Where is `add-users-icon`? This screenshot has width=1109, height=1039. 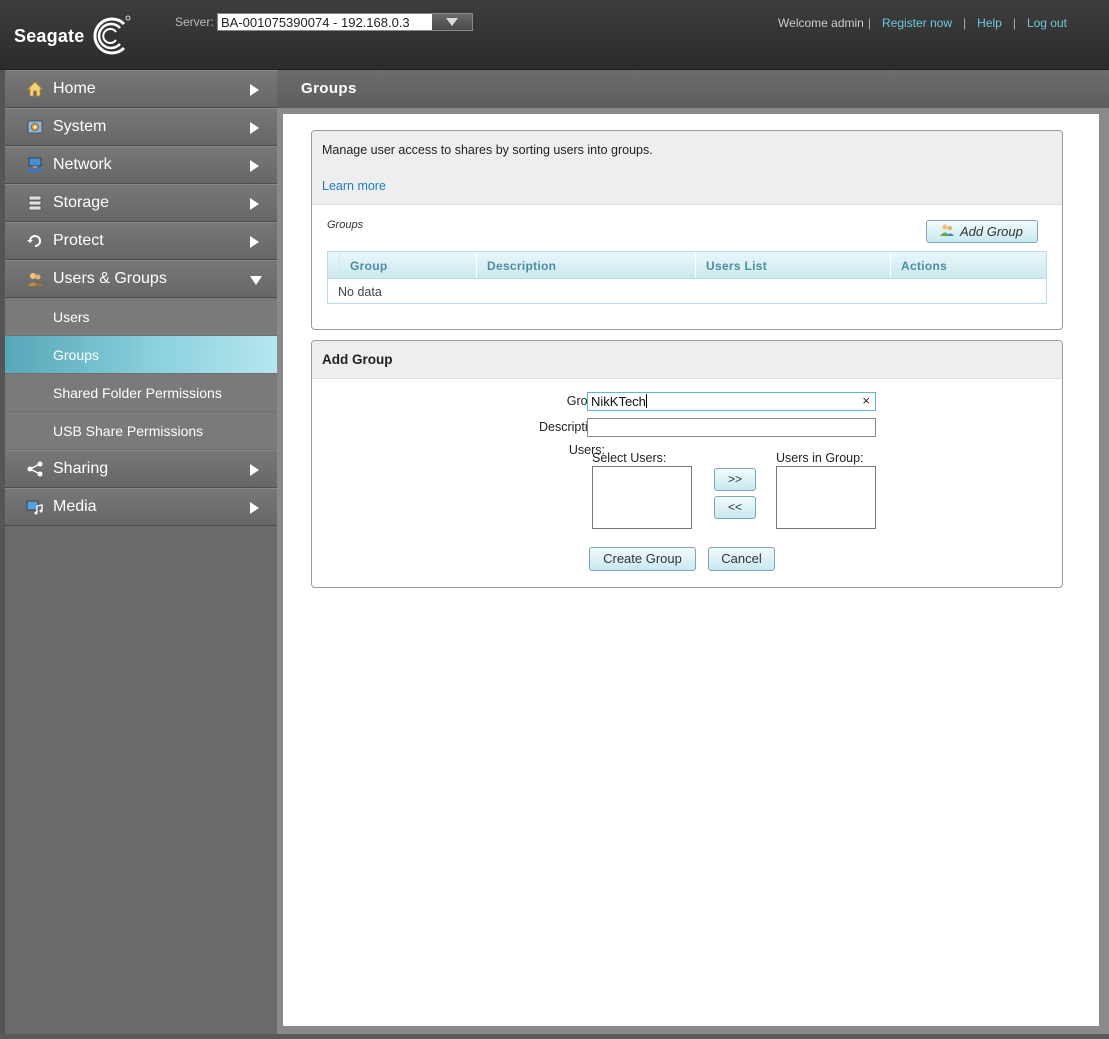
add-users-icon is located at coordinates (947, 231).